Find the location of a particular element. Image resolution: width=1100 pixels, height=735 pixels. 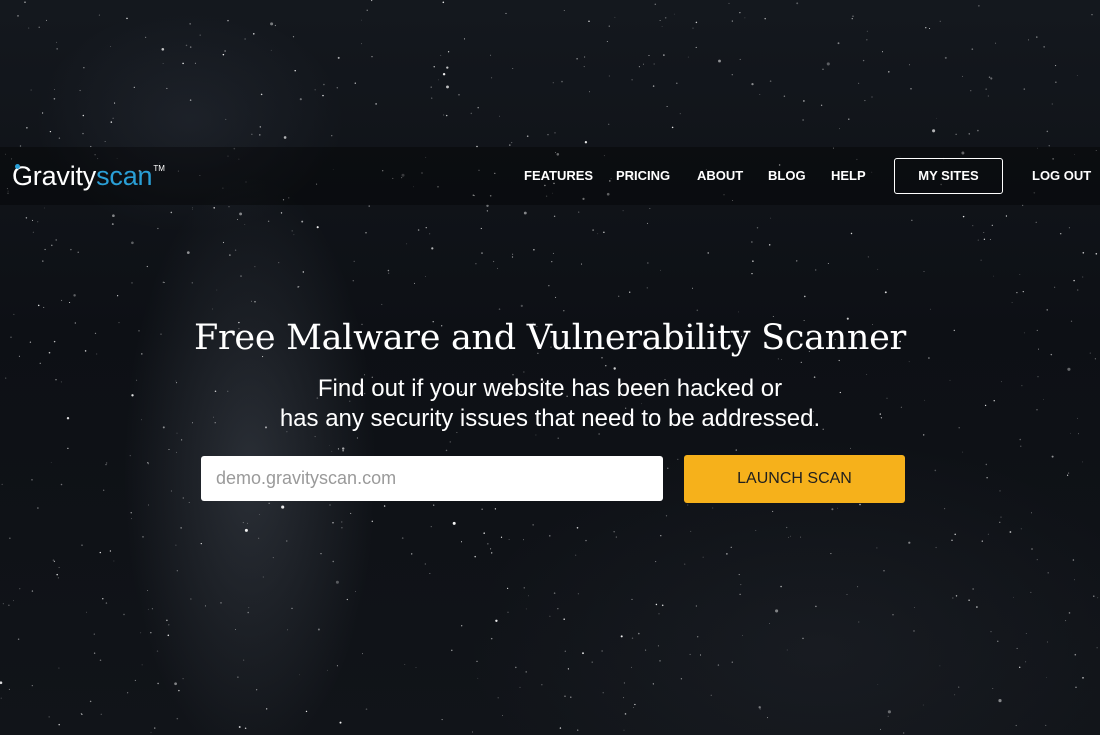

my-sites-button: MY SITES is located at coordinates (948, 176).